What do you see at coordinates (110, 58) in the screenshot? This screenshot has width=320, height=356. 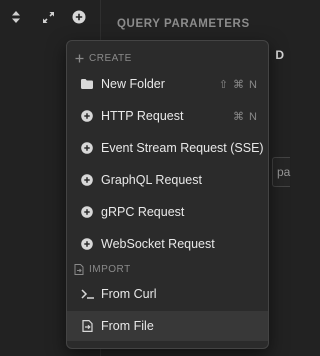 I see `create-header-label: CREATE` at bounding box center [110, 58].